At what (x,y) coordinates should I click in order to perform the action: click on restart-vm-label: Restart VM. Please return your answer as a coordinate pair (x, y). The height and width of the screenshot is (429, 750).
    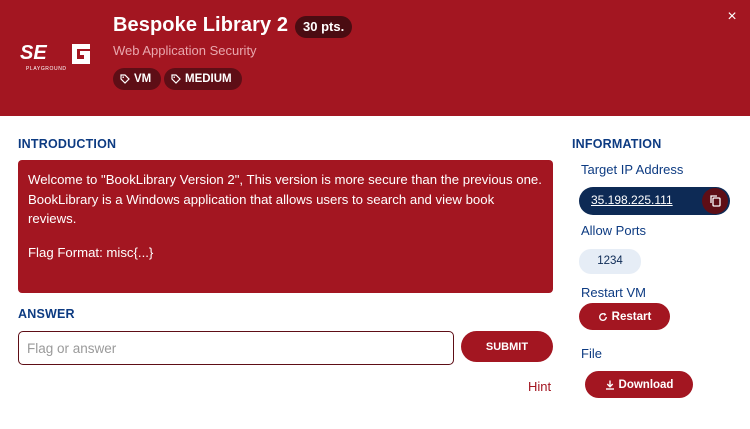
    Looking at the image, I should click on (614, 292).